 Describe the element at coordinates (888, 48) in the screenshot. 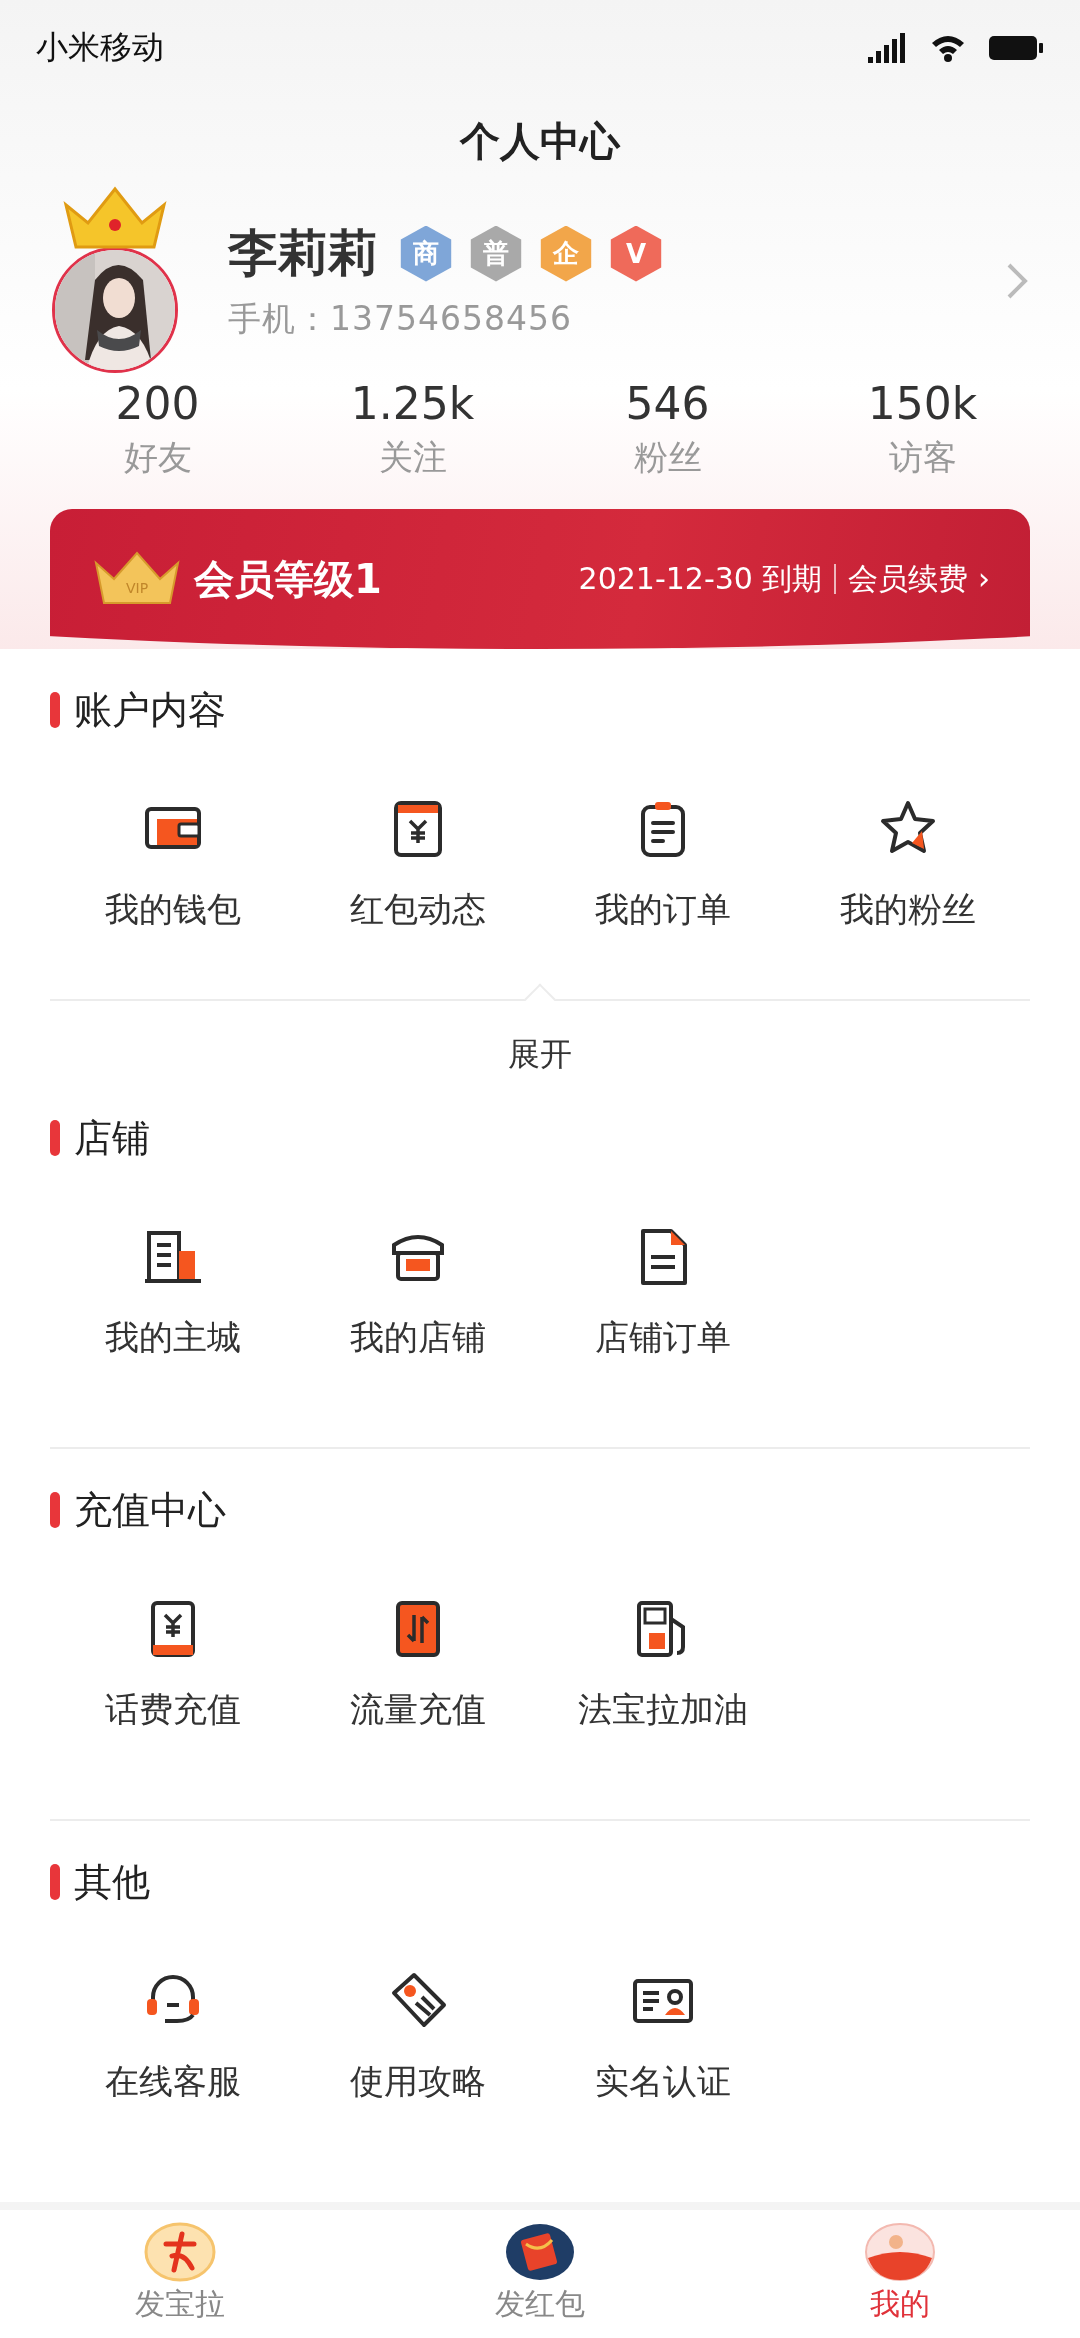

I see `signal-icon` at that location.